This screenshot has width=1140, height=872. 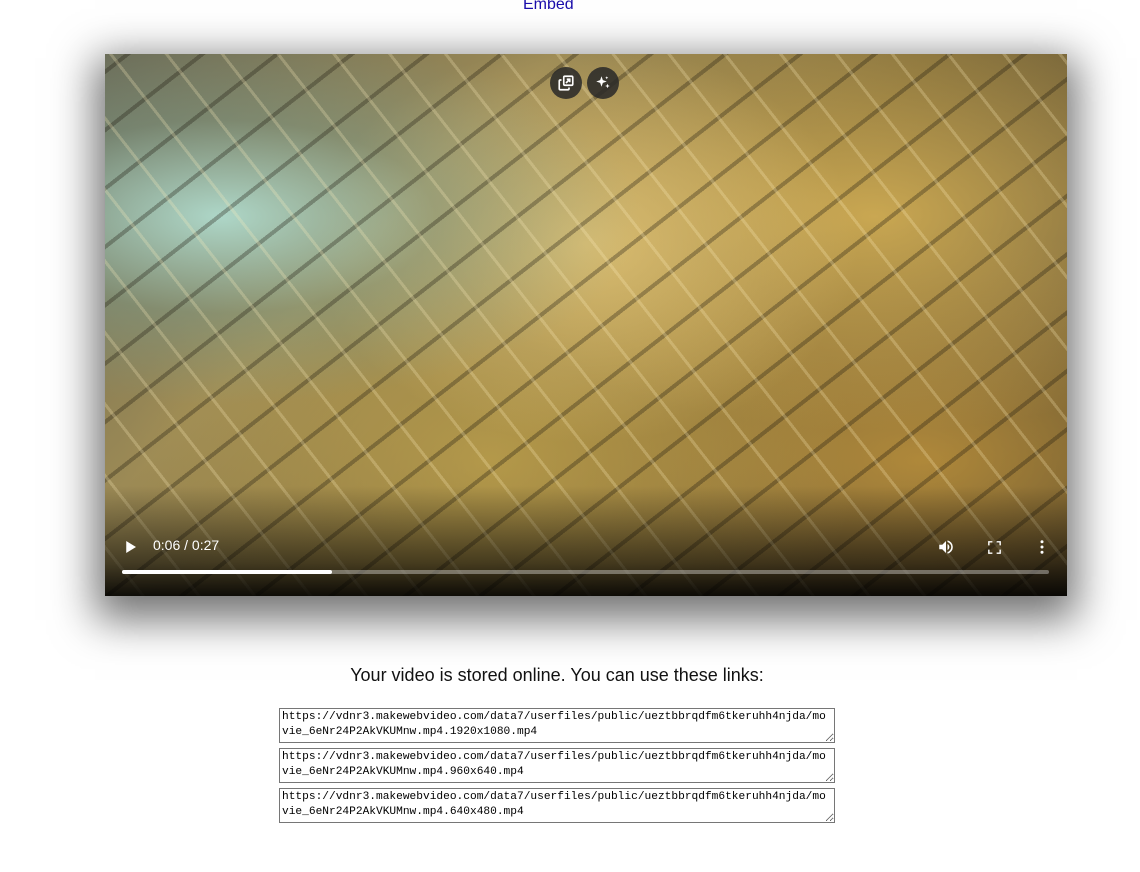 What do you see at coordinates (1042, 547) in the screenshot?
I see `more-options-icon` at bounding box center [1042, 547].